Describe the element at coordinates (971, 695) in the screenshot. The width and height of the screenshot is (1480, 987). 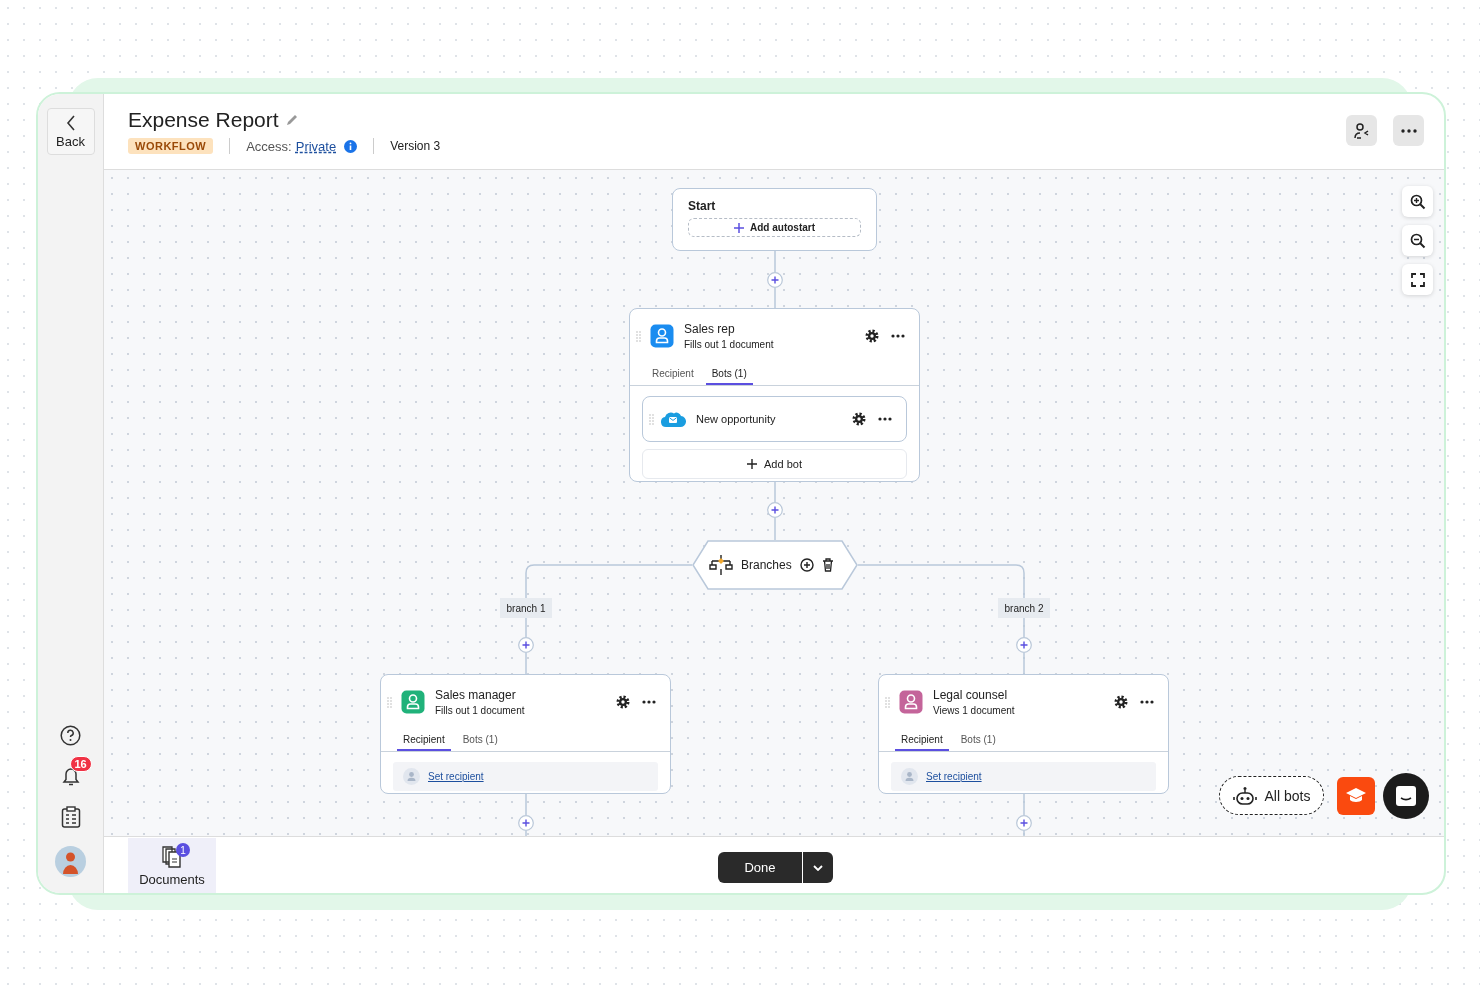
I see `step-name: Legal counsel` at that location.